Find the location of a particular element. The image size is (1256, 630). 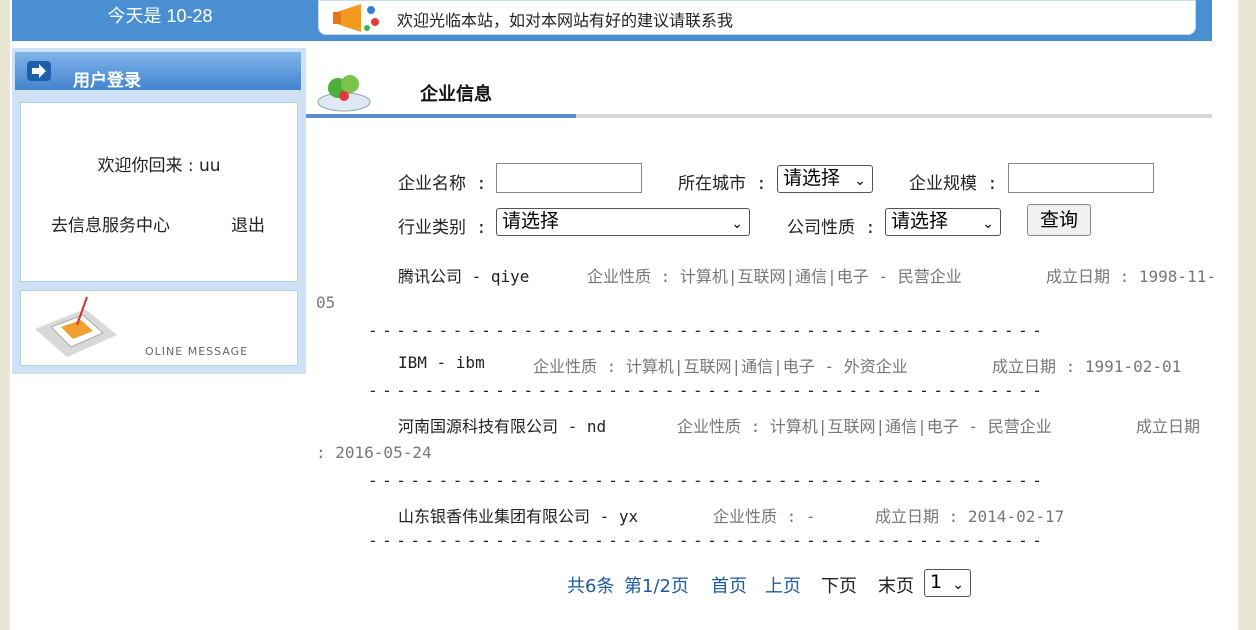

pager-current: 第1/2页 is located at coordinates (656, 586).